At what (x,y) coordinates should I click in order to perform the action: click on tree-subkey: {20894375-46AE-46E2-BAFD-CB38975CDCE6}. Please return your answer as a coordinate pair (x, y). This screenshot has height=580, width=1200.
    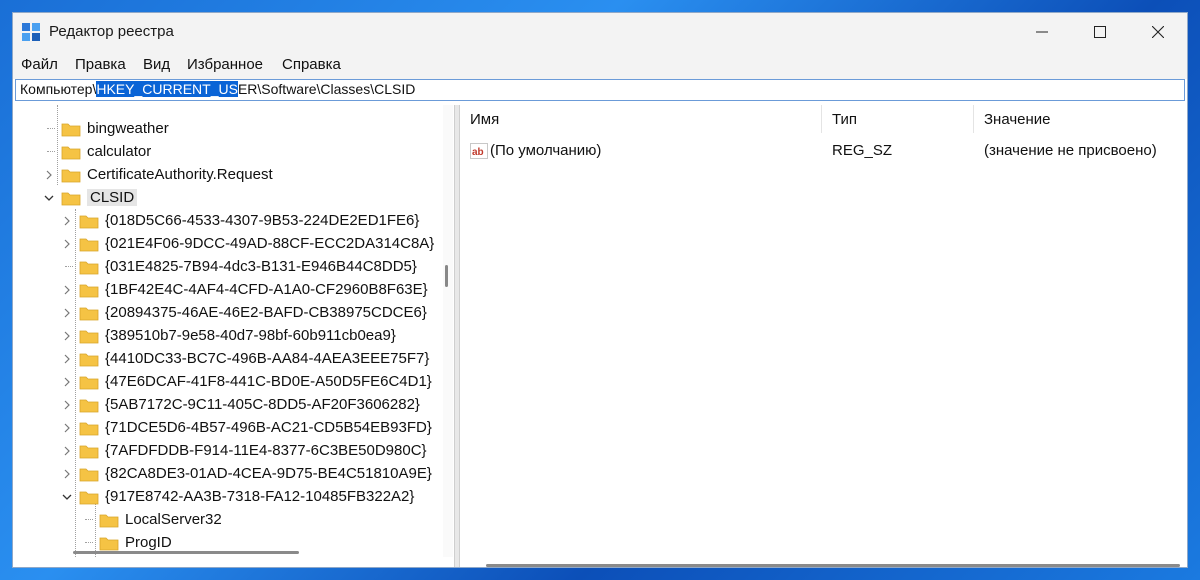
    Looking at the image, I should click on (244, 312).